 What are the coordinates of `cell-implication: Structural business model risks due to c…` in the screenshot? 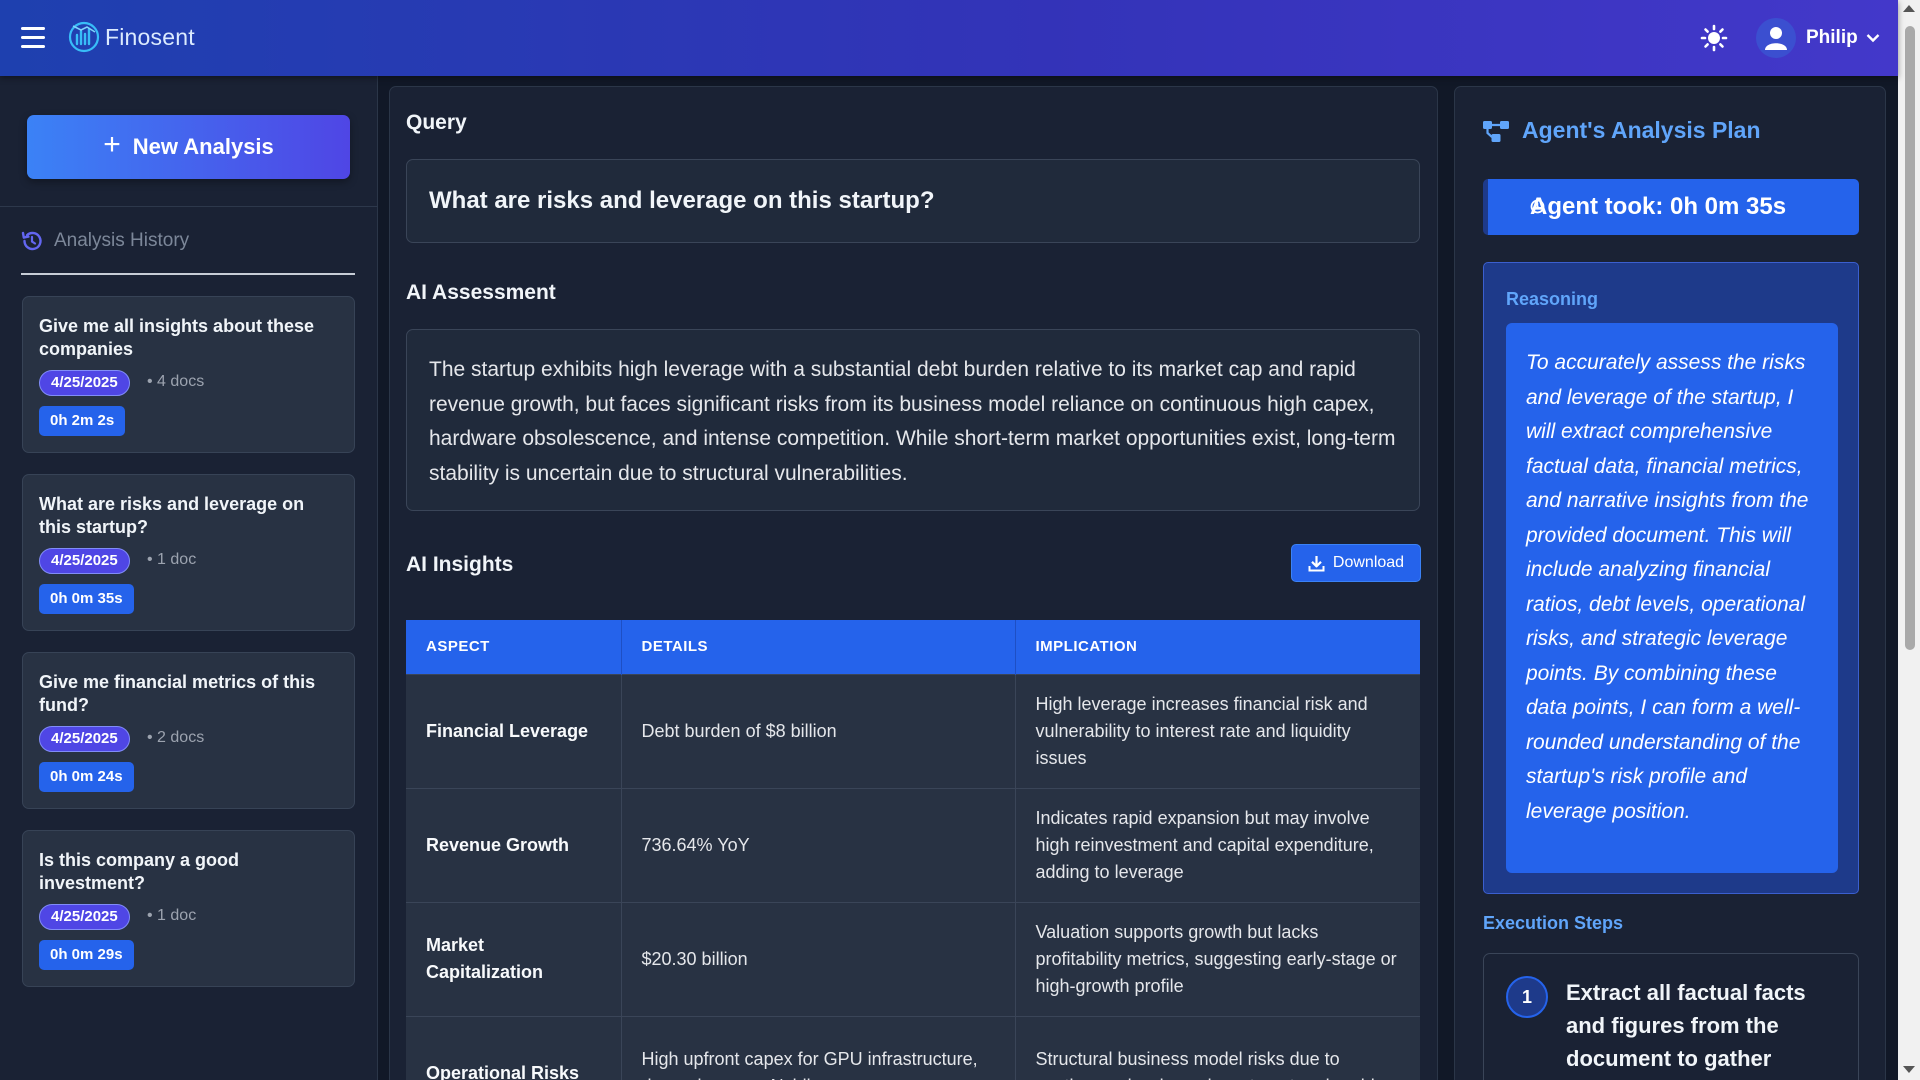 It's located at (1217, 1047).